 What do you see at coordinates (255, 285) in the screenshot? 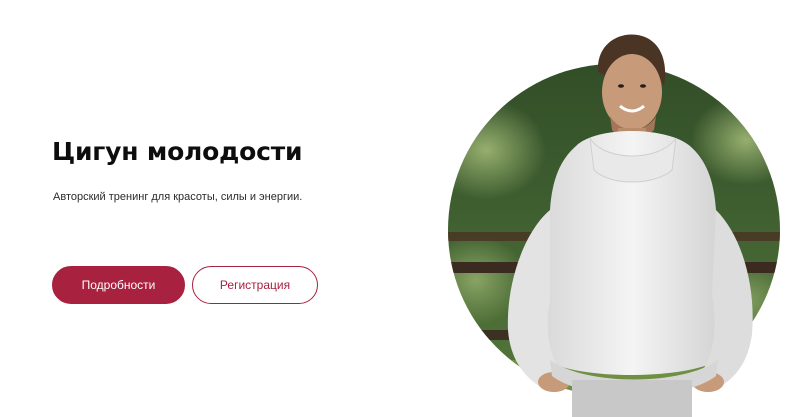
I see `register-button: Регистрация` at bounding box center [255, 285].